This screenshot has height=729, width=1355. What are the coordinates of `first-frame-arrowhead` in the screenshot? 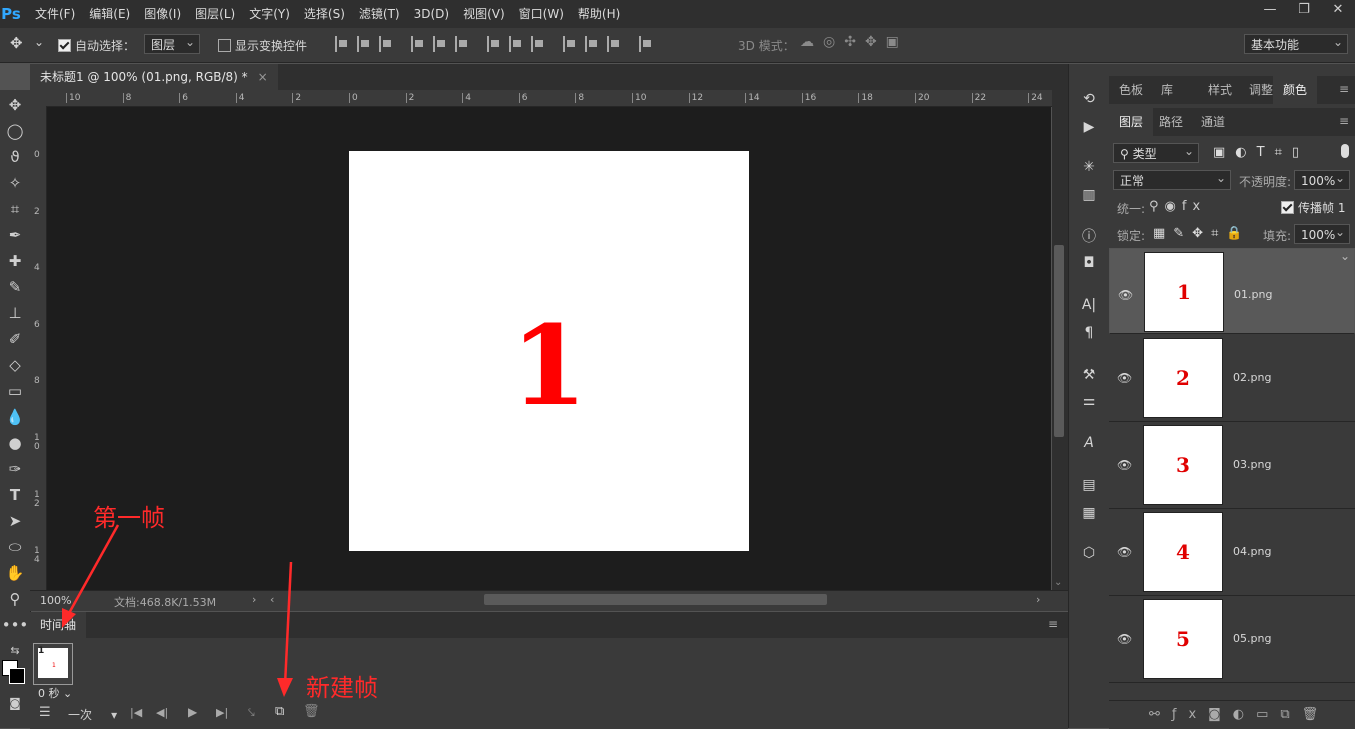 It's located at (69, 618).